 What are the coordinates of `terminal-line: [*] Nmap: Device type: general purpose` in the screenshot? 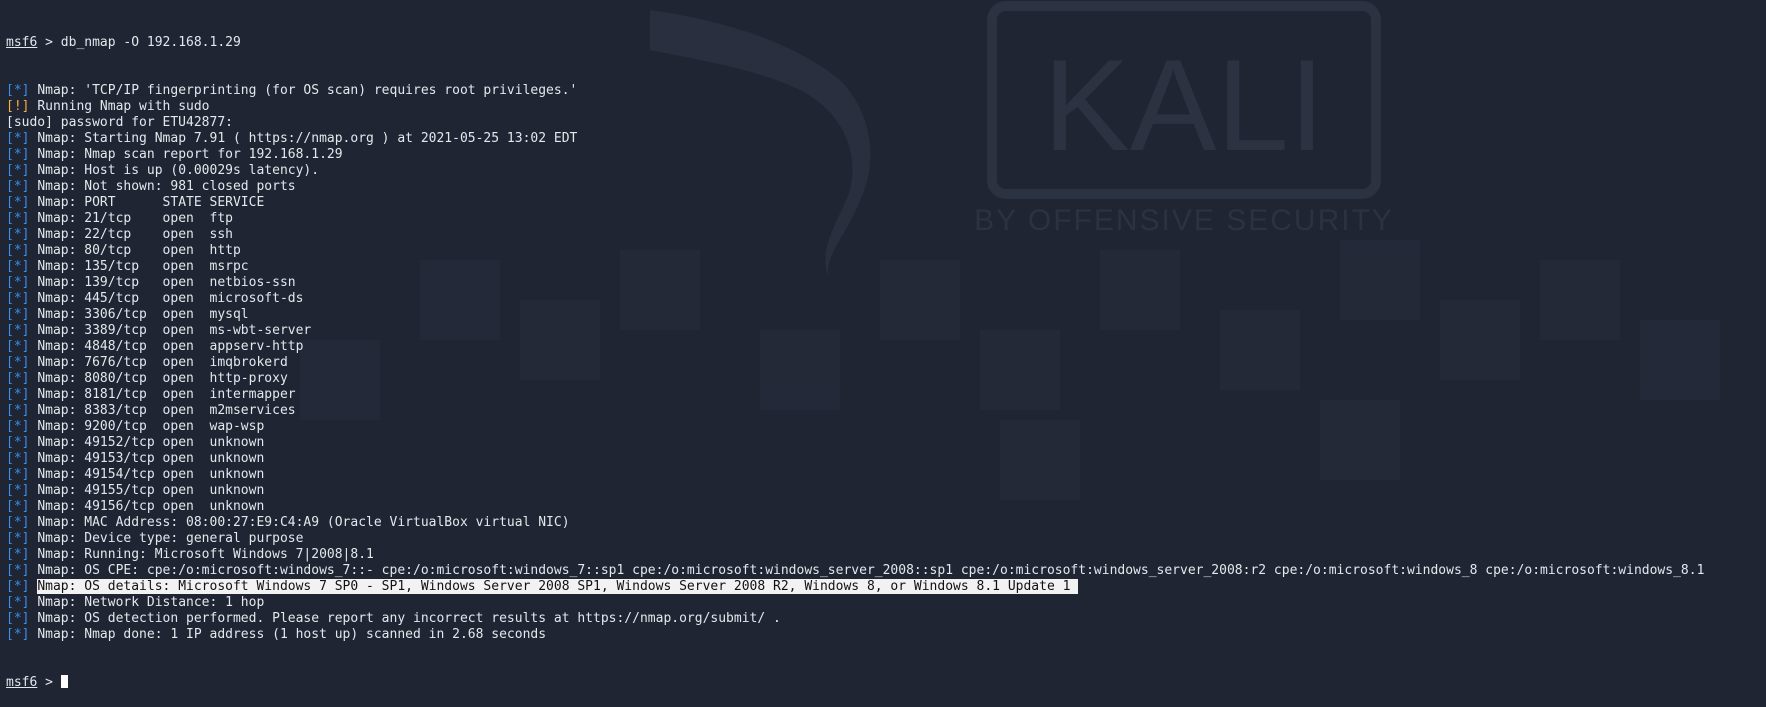 It's located at (886, 539).